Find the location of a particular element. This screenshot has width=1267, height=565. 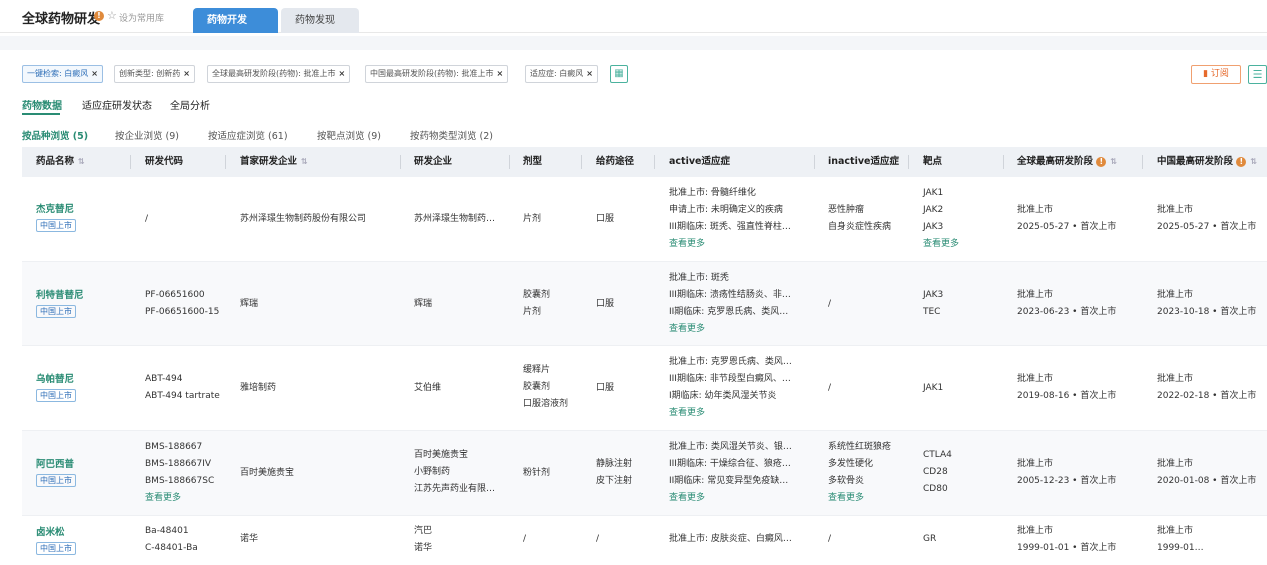

indication-text: 系统性红斑狼疮 is located at coordinates (860, 447).